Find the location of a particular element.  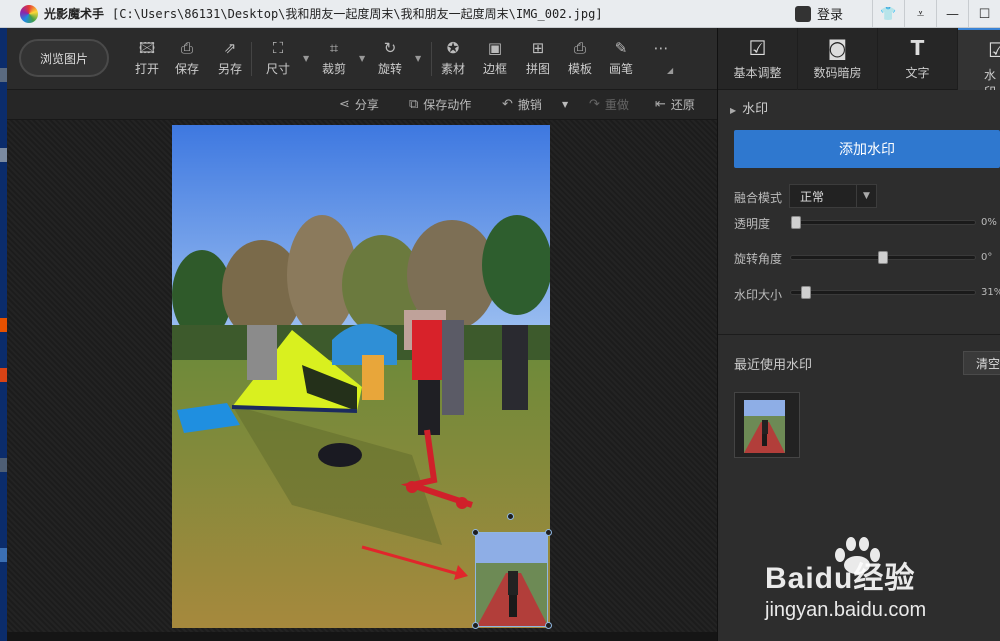

restore-button: ⇤ 还原 is located at coordinates (675, 104).